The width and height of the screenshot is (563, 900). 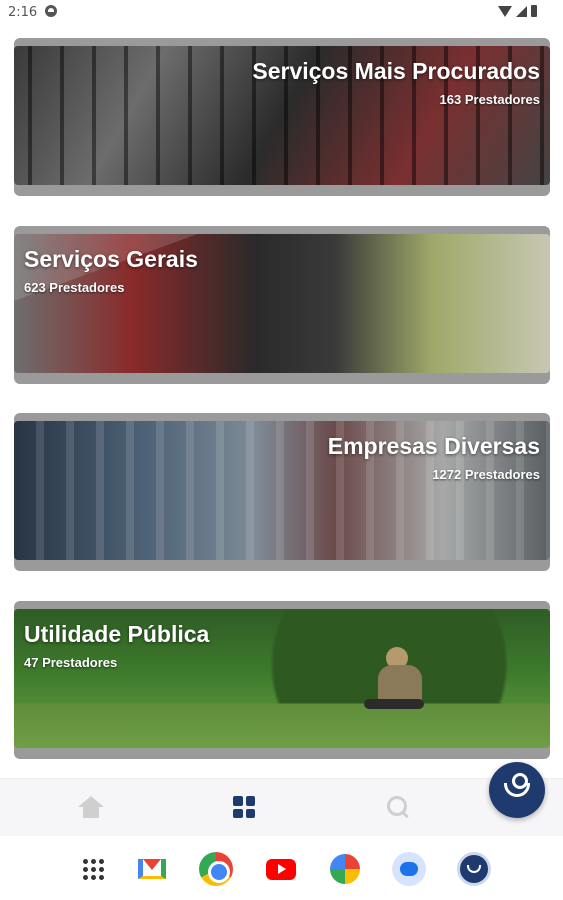 I want to click on dock-messages-button, so click(x=409, y=869).